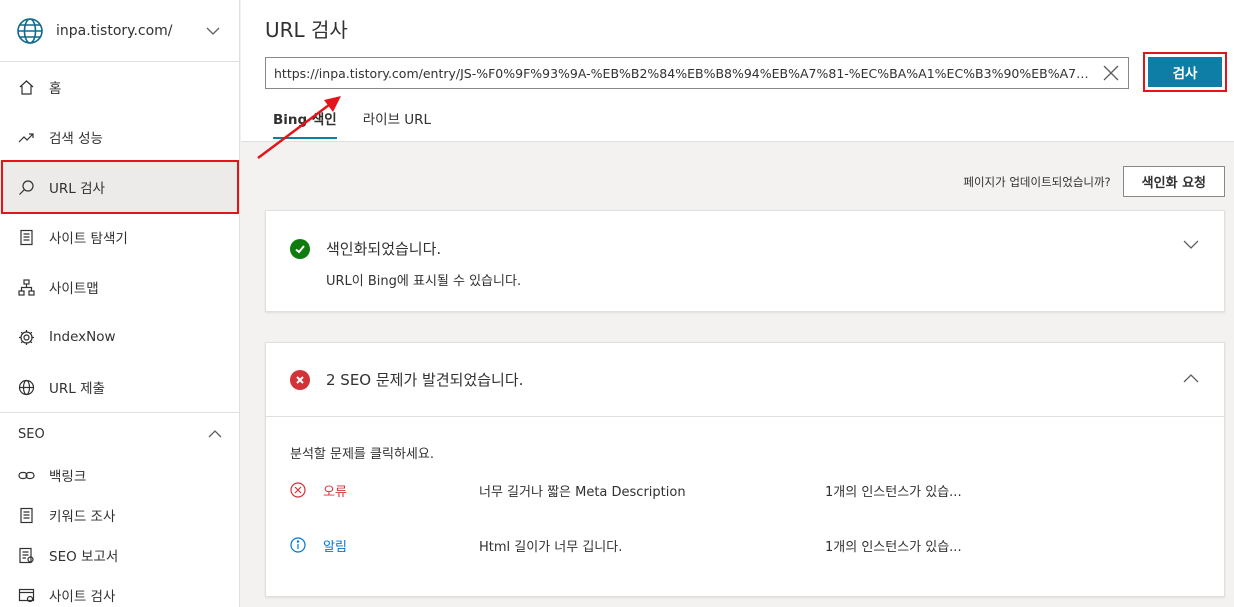  What do you see at coordinates (397, 123) in the screenshot?
I see `tab-live-url: 라이브 URL` at bounding box center [397, 123].